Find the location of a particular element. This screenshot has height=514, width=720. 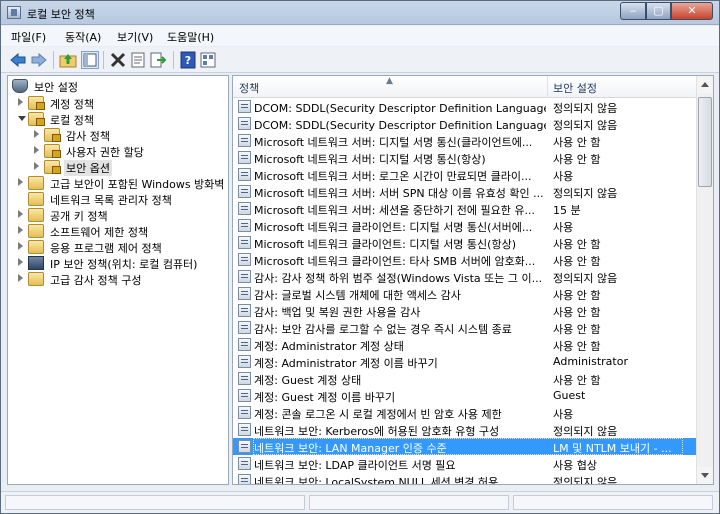

policy-row: Microsoft 네트워크 서버: 디지털 서명 통신(항상) 사용 안 함 is located at coordinates (465, 157).